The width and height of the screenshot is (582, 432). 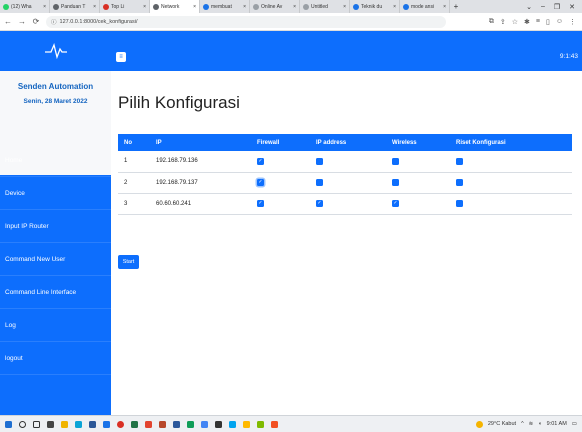 I want to click on header-wireless: Wireless, so click(x=404, y=142).